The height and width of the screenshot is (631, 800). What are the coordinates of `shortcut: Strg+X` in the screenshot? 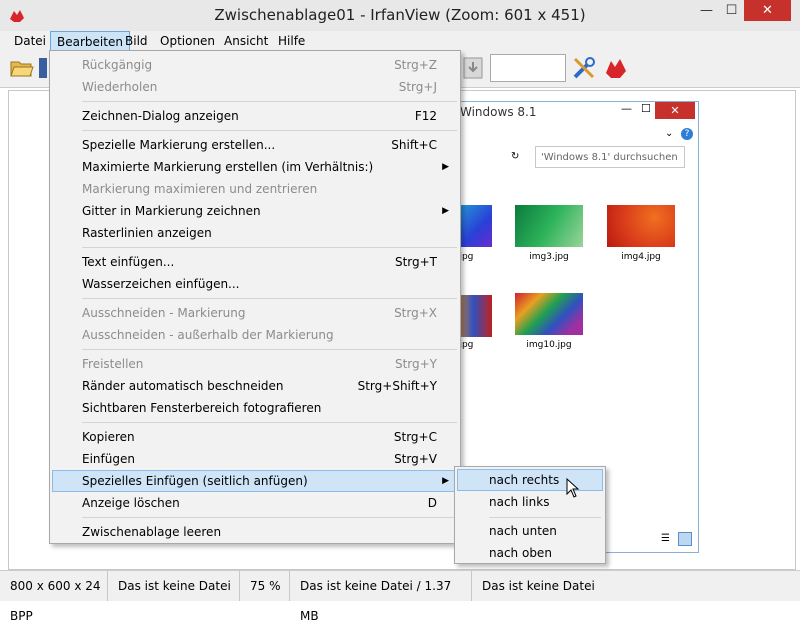 It's located at (415, 313).